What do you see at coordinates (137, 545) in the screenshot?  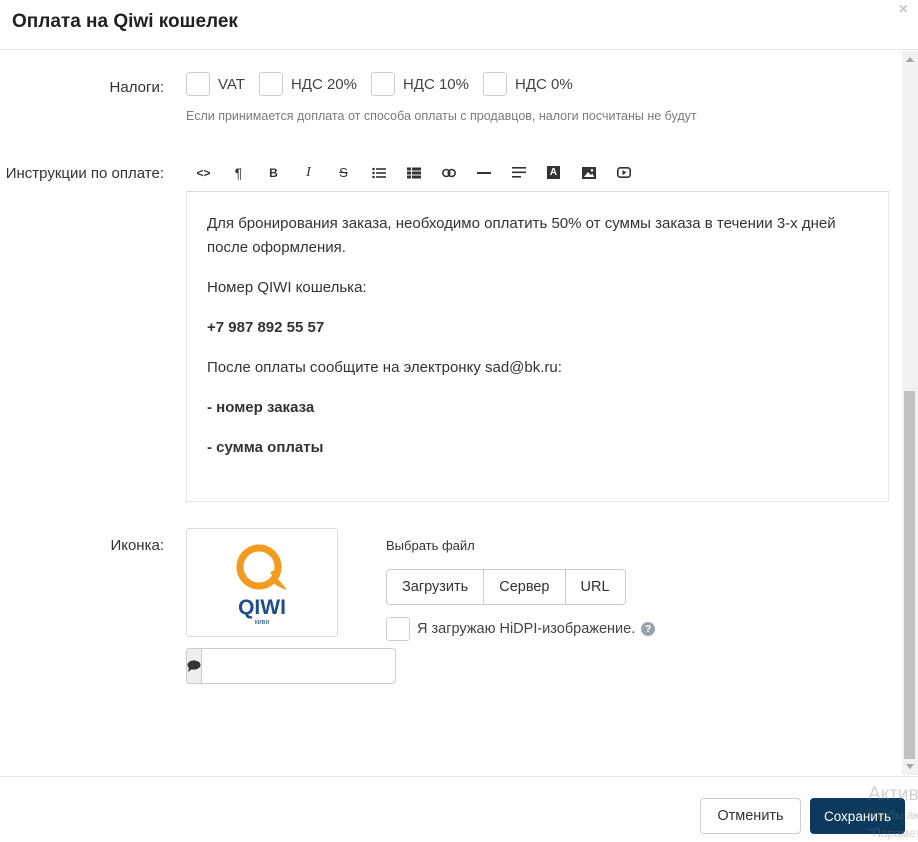 I see `icon-label: Иконка:` at bounding box center [137, 545].